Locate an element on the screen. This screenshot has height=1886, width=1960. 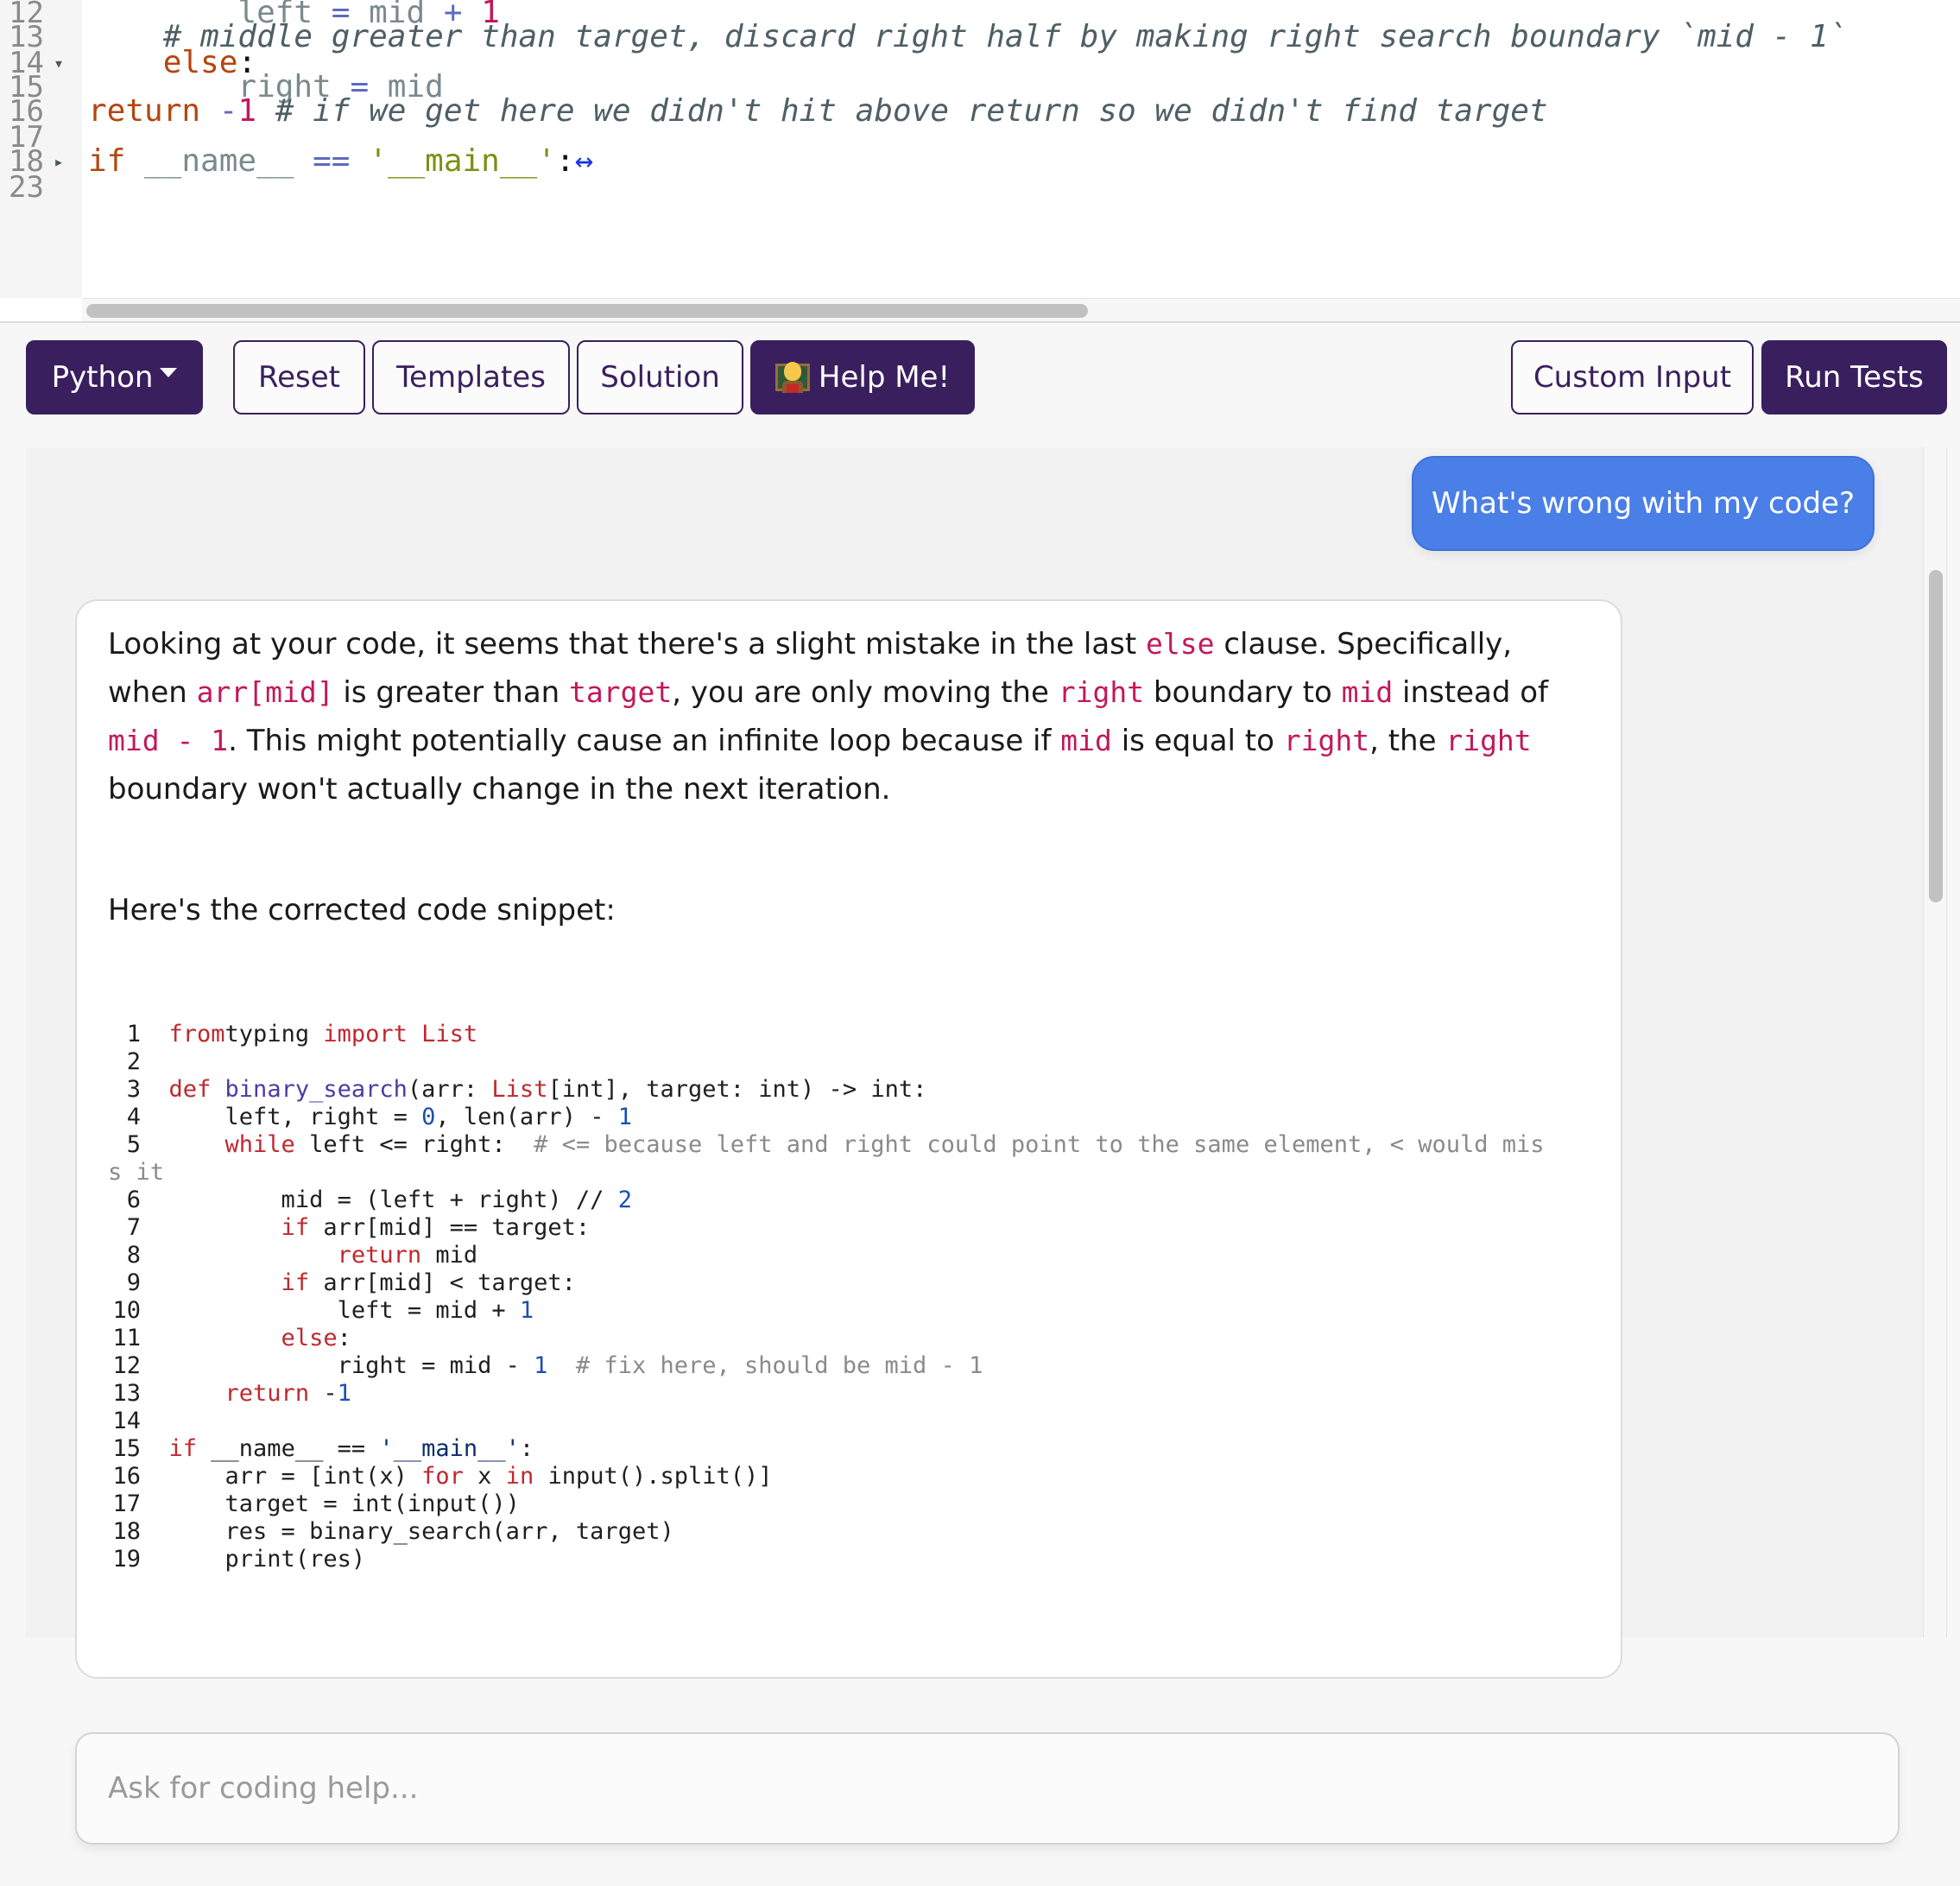
snippet-line: 7 if arr[mid] == target: is located at coordinates (859, 1228).